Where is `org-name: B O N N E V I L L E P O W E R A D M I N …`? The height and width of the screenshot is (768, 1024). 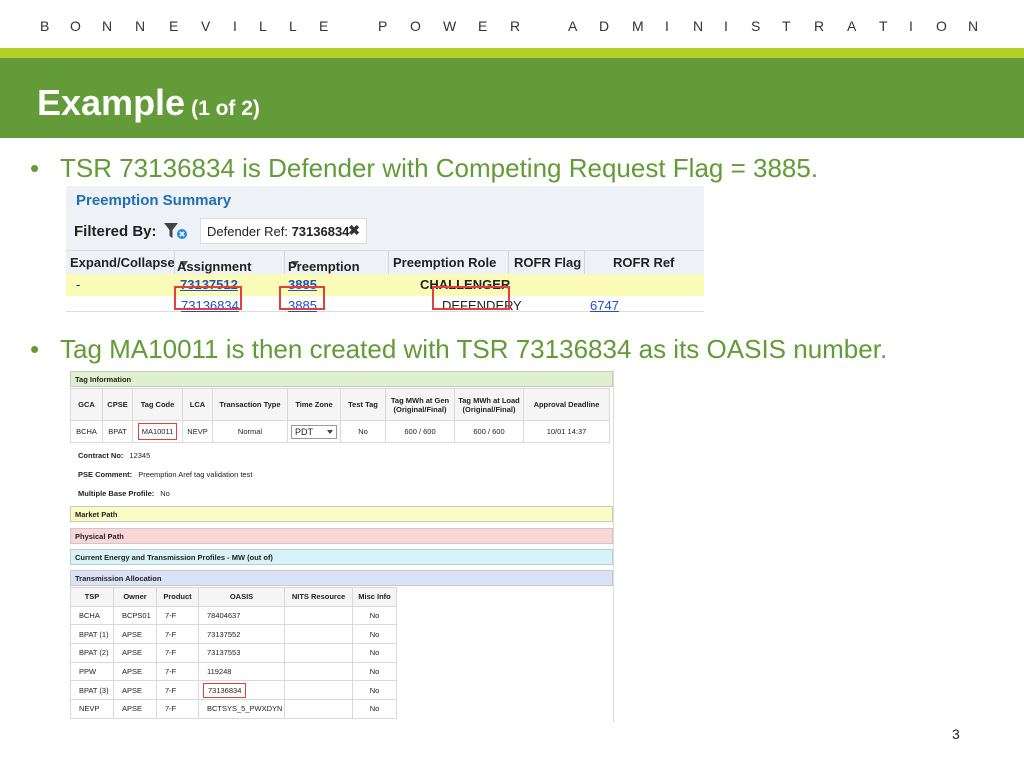 org-name: B O N N E V I L L E P O W E R A D M I N … is located at coordinates (512, 24).